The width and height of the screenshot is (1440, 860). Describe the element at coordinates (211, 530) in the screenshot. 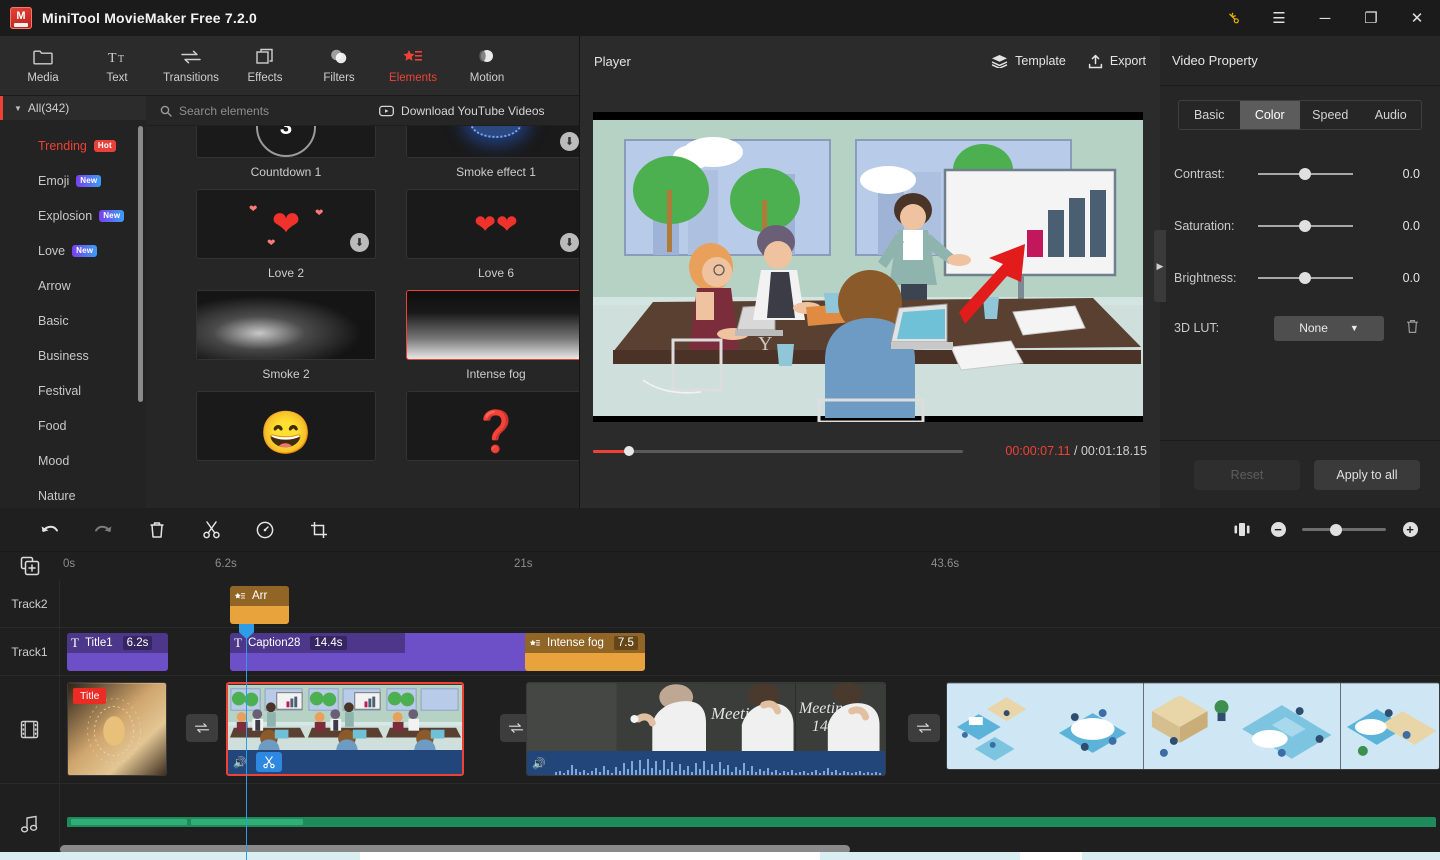

I see `split-button` at that location.